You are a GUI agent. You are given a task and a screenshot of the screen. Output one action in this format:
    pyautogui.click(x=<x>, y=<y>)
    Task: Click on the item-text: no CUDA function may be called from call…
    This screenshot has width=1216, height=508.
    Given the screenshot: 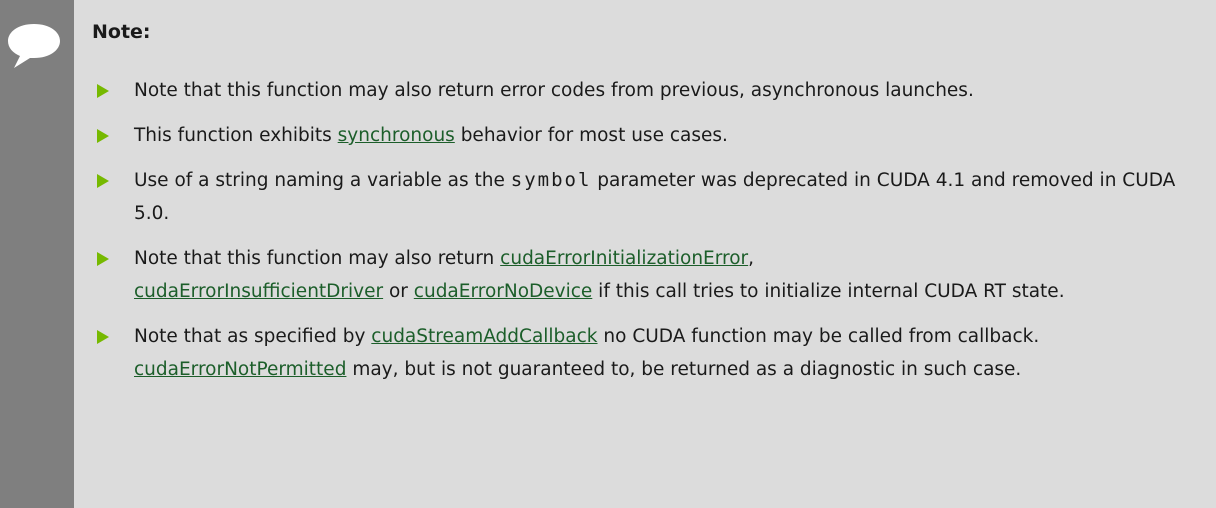 What is the action you would take?
    pyautogui.click(x=818, y=336)
    